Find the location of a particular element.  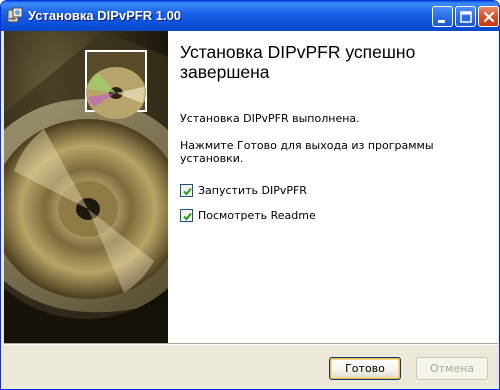

view-readme-checkbox is located at coordinates (186, 215).